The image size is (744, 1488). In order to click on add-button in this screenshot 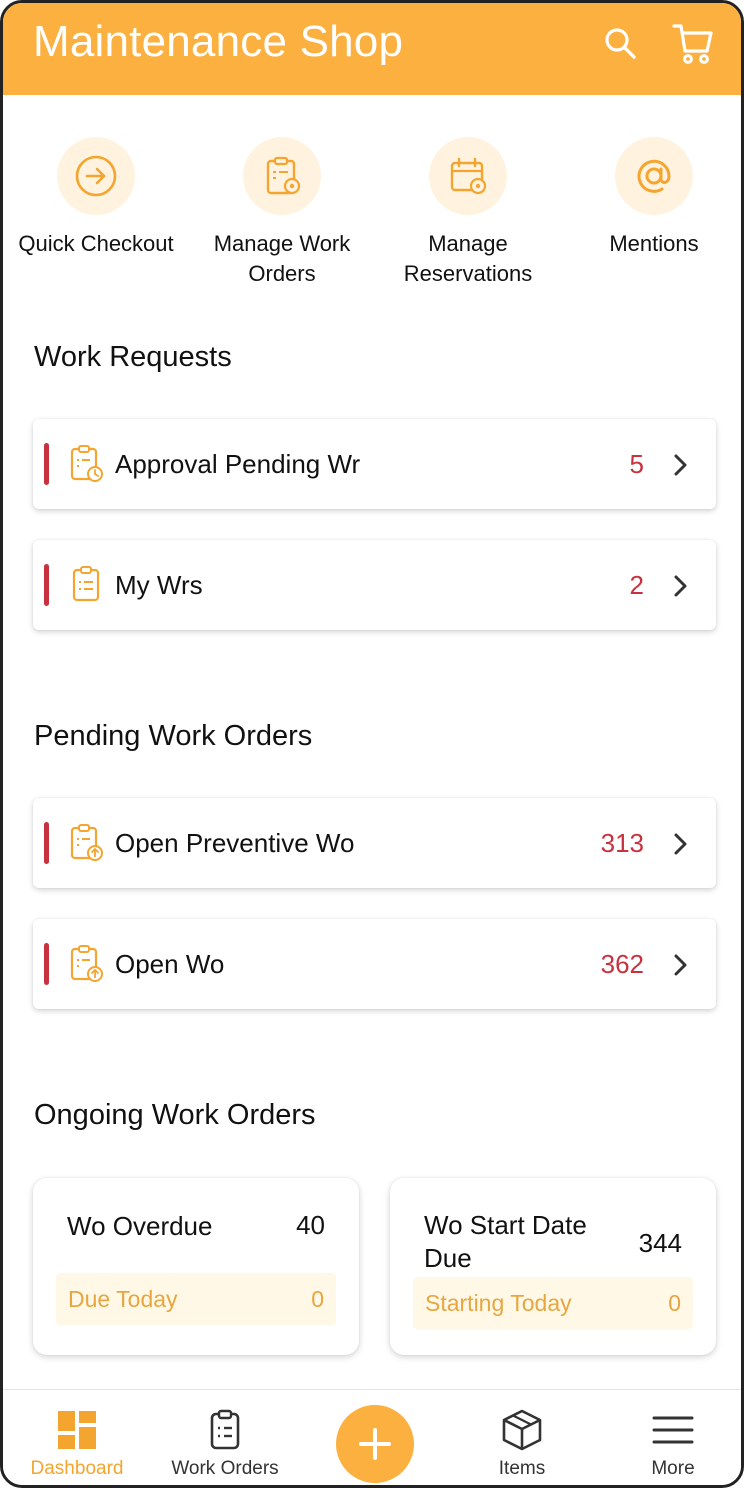, I will do `click(375, 1444)`.